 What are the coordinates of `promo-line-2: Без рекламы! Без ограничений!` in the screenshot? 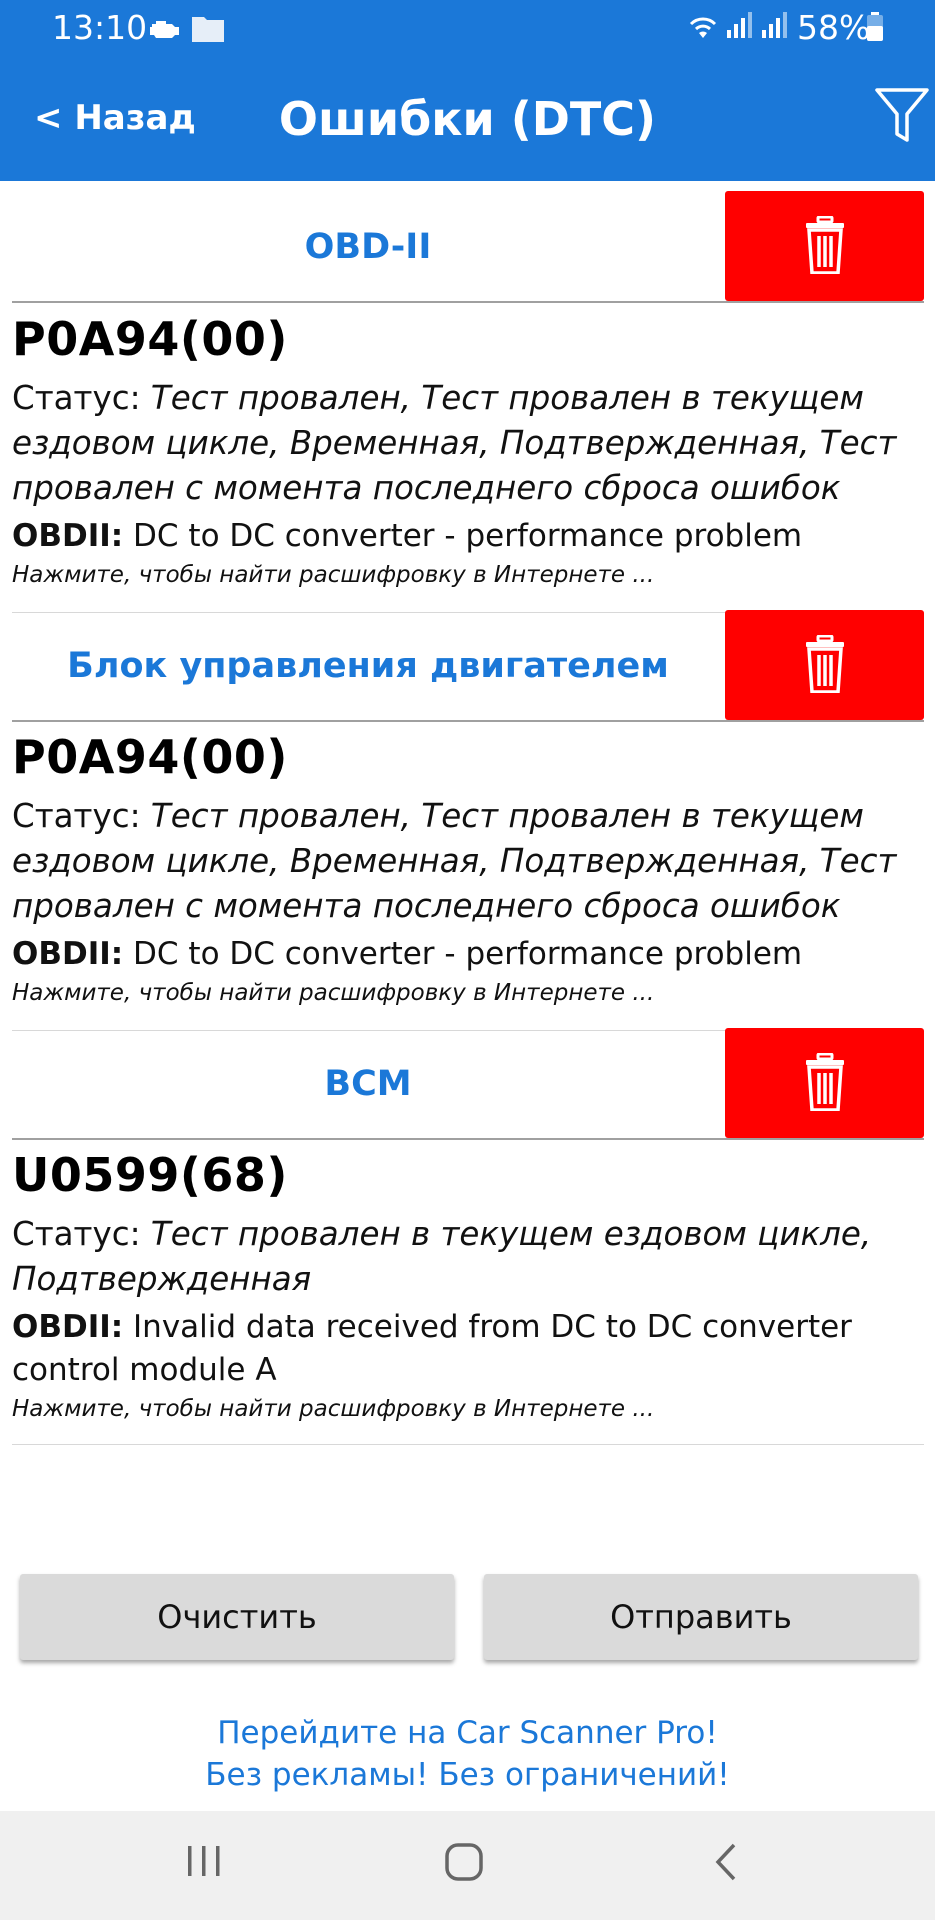 It's located at (467, 1775).